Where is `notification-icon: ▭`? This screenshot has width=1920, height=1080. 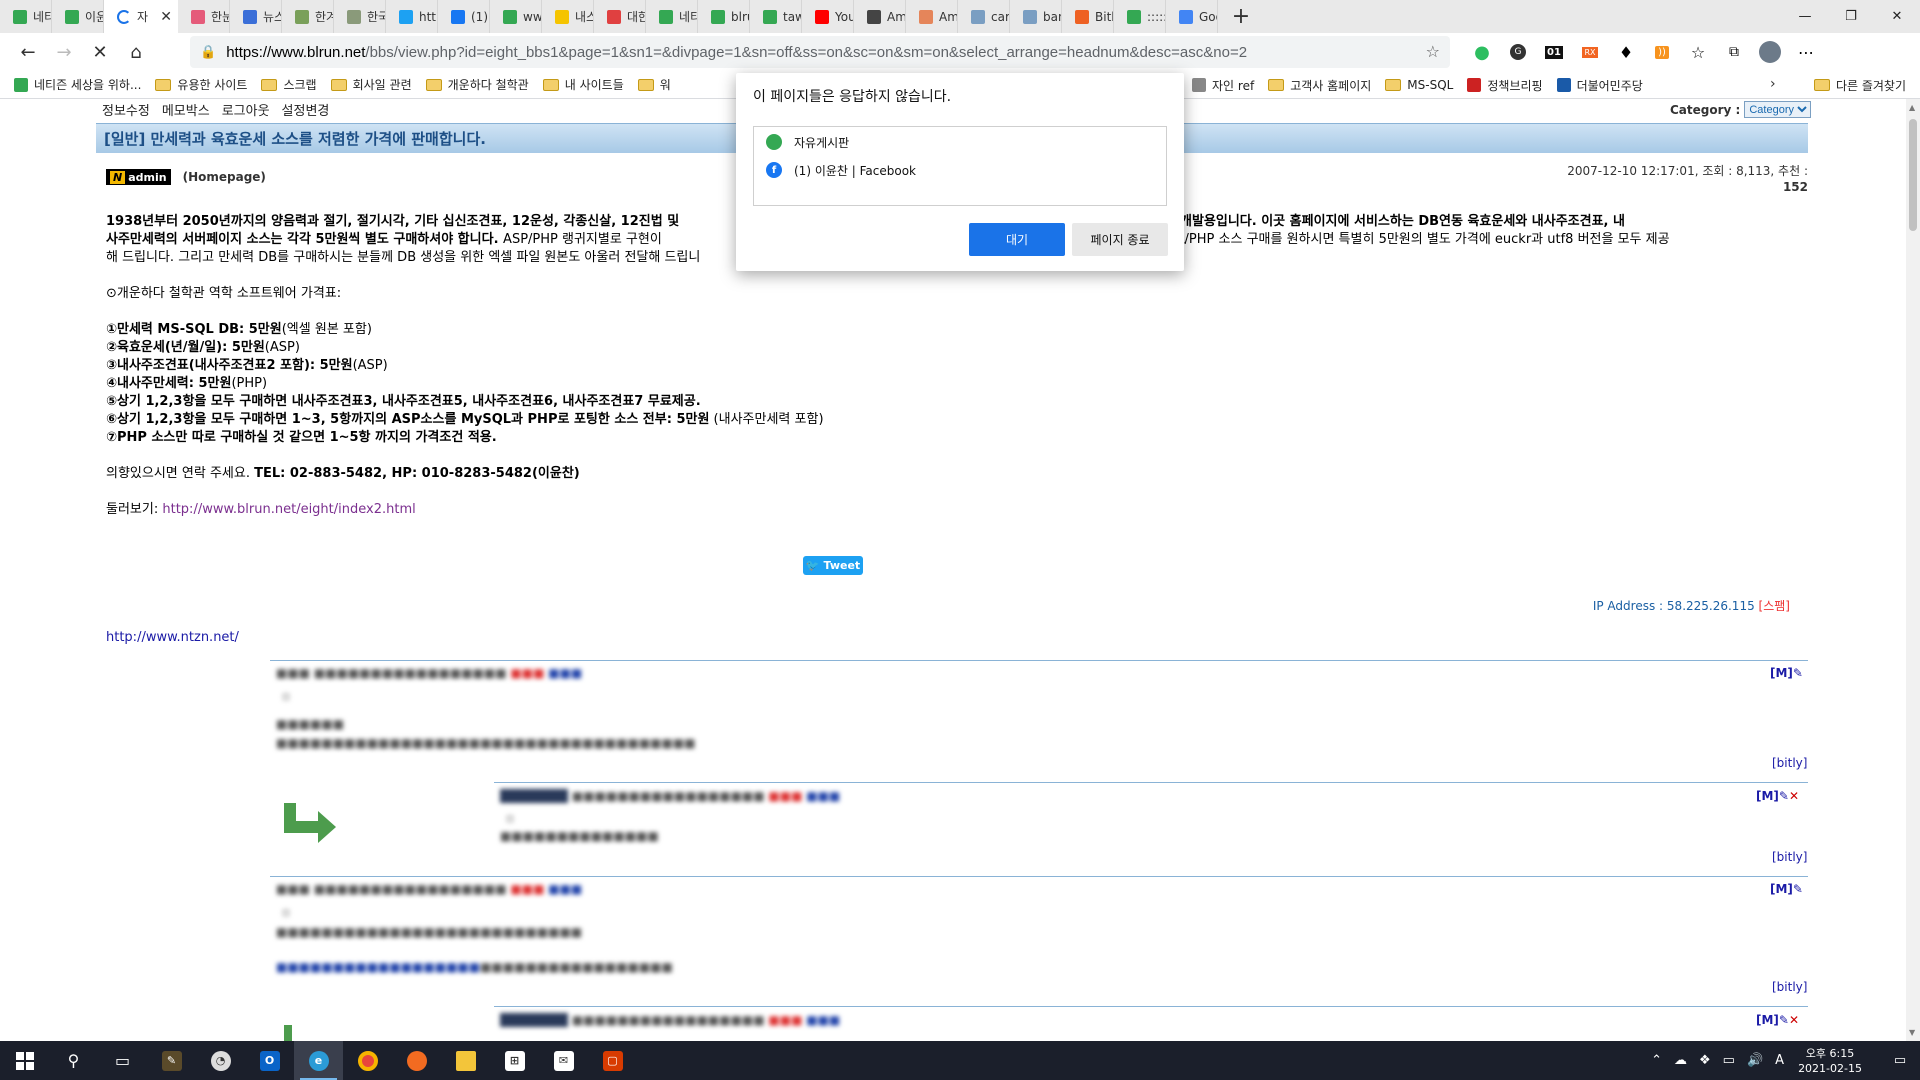
notification-icon: ▭ is located at coordinates (1900, 1060).